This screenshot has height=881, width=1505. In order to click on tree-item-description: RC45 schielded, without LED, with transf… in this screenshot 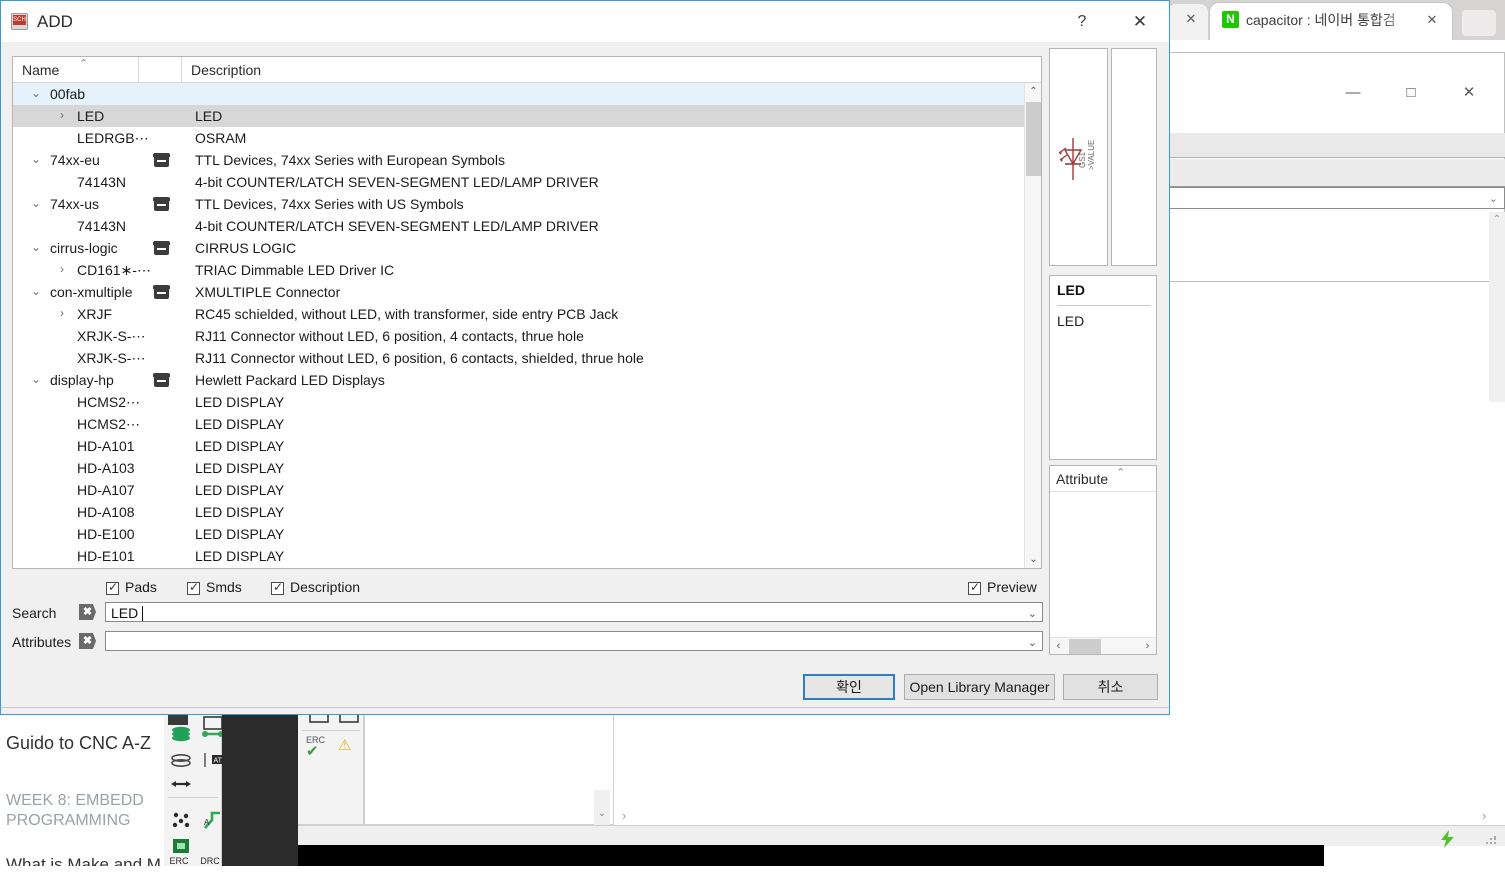, I will do `click(406, 314)`.